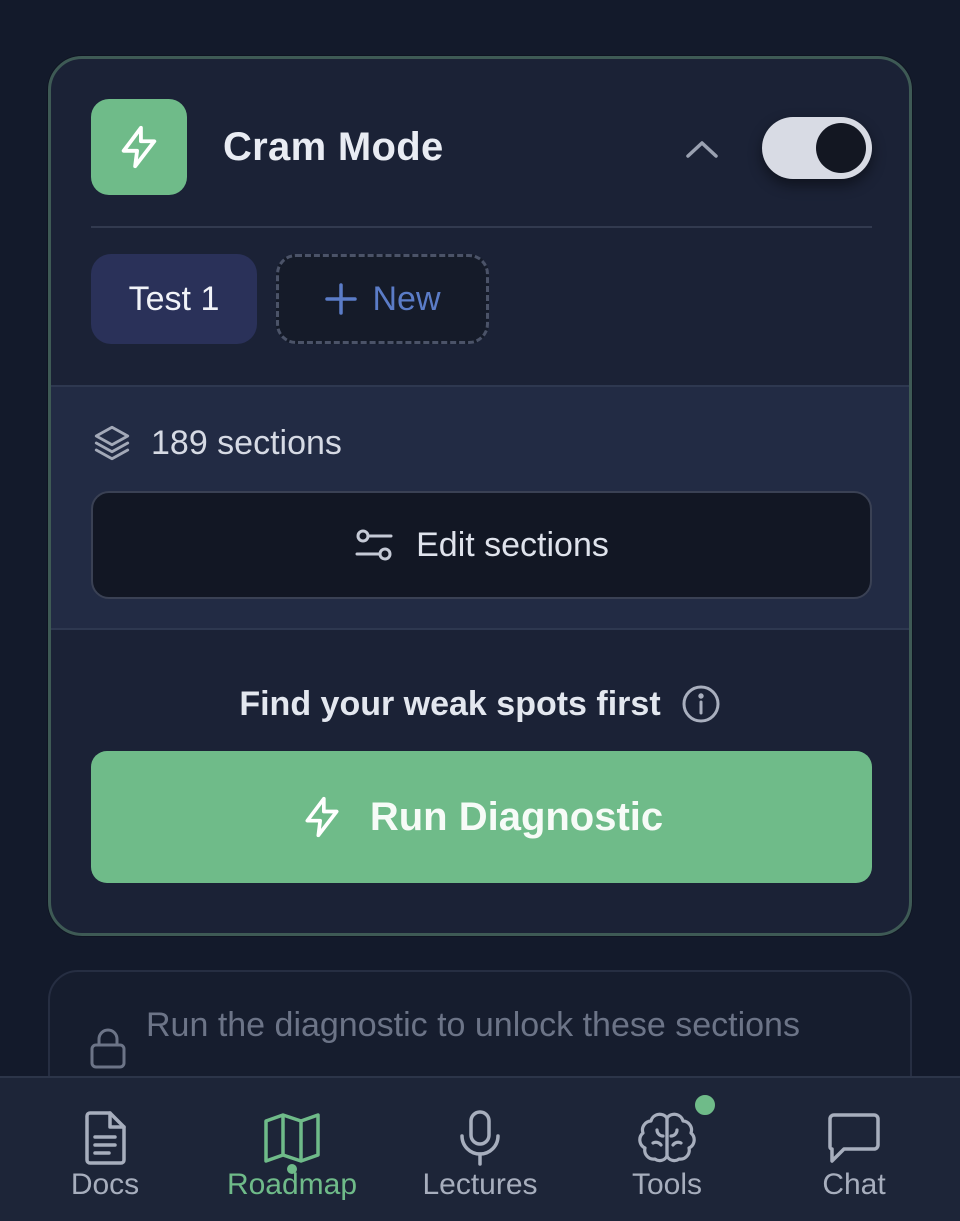  I want to click on nav-label-tools: Tools, so click(667, 1184).